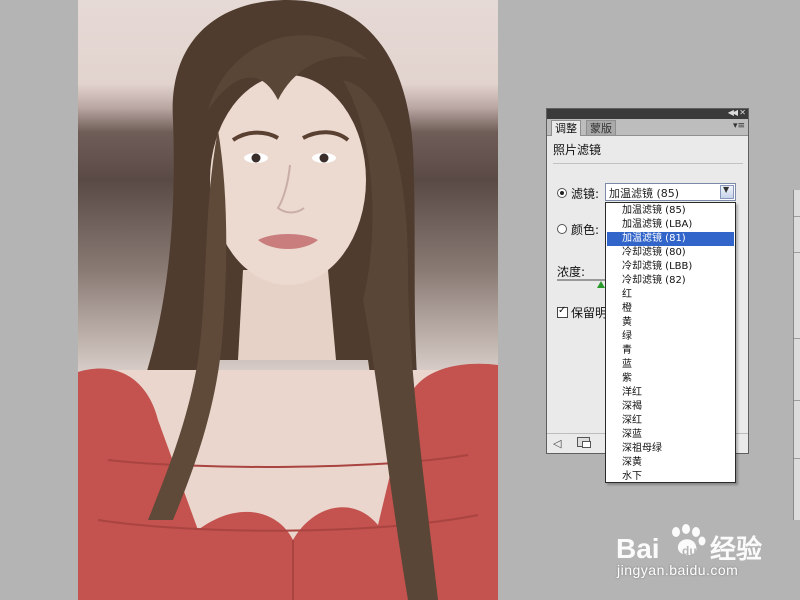  What do you see at coordinates (670, 449) in the screenshot?
I see `filter-option: 深祖母绿` at bounding box center [670, 449].